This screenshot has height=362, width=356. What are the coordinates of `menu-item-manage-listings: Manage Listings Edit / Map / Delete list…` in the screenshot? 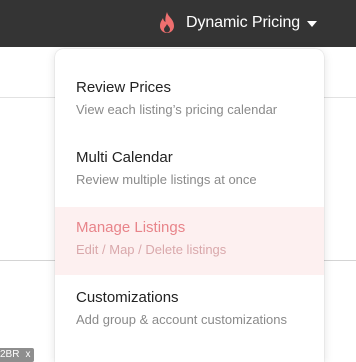 It's located at (189, 241).